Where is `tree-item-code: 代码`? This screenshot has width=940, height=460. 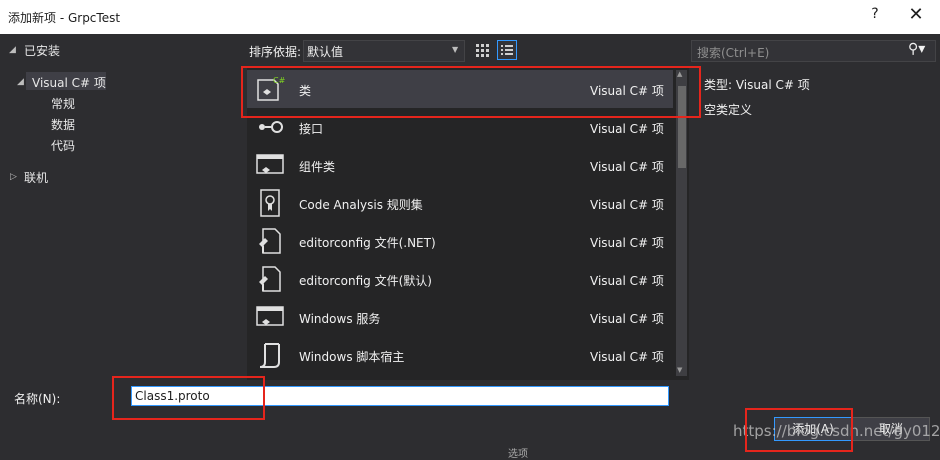 tree-item-code: 代码 is located at coordinates (63, 145).